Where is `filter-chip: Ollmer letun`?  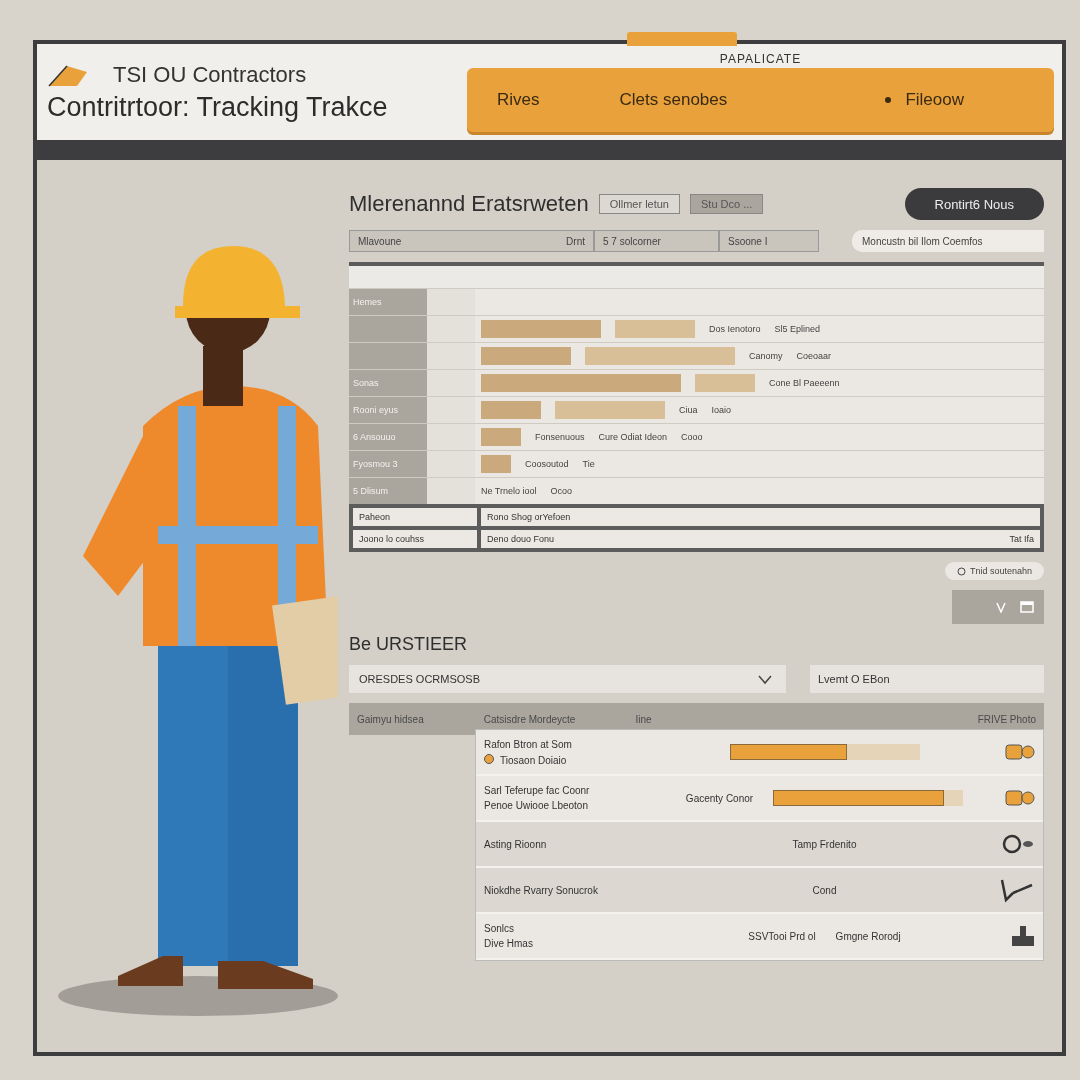 filter-chip: Ollmer letun is located at coordinates (639, 204).